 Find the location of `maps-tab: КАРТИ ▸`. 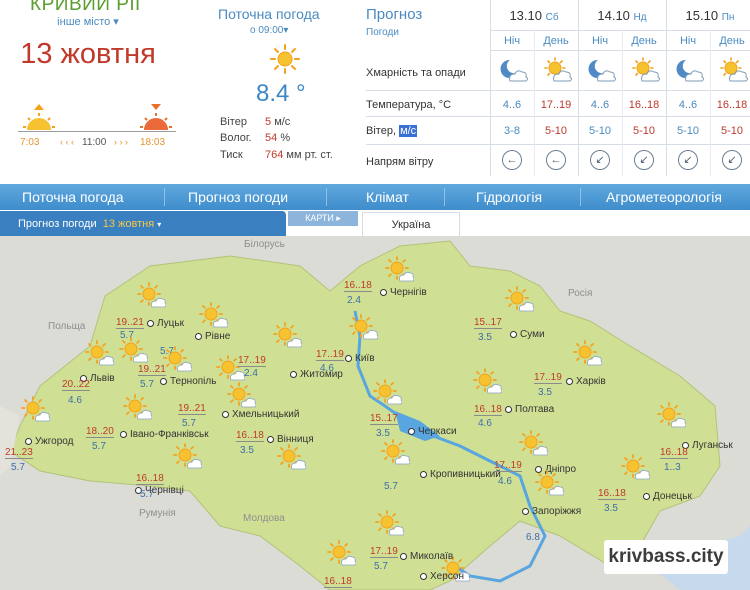

maps-tab: КАРТИ ▸ is located at coordinates (323, 218).